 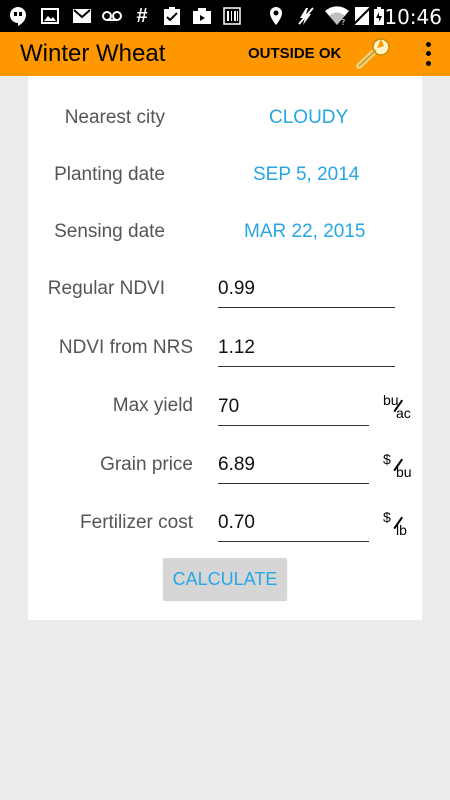 What do you see at coordinates (306, 16) in the screenshot?
I see `no-signal-icon` at bounding box center [306, 16].